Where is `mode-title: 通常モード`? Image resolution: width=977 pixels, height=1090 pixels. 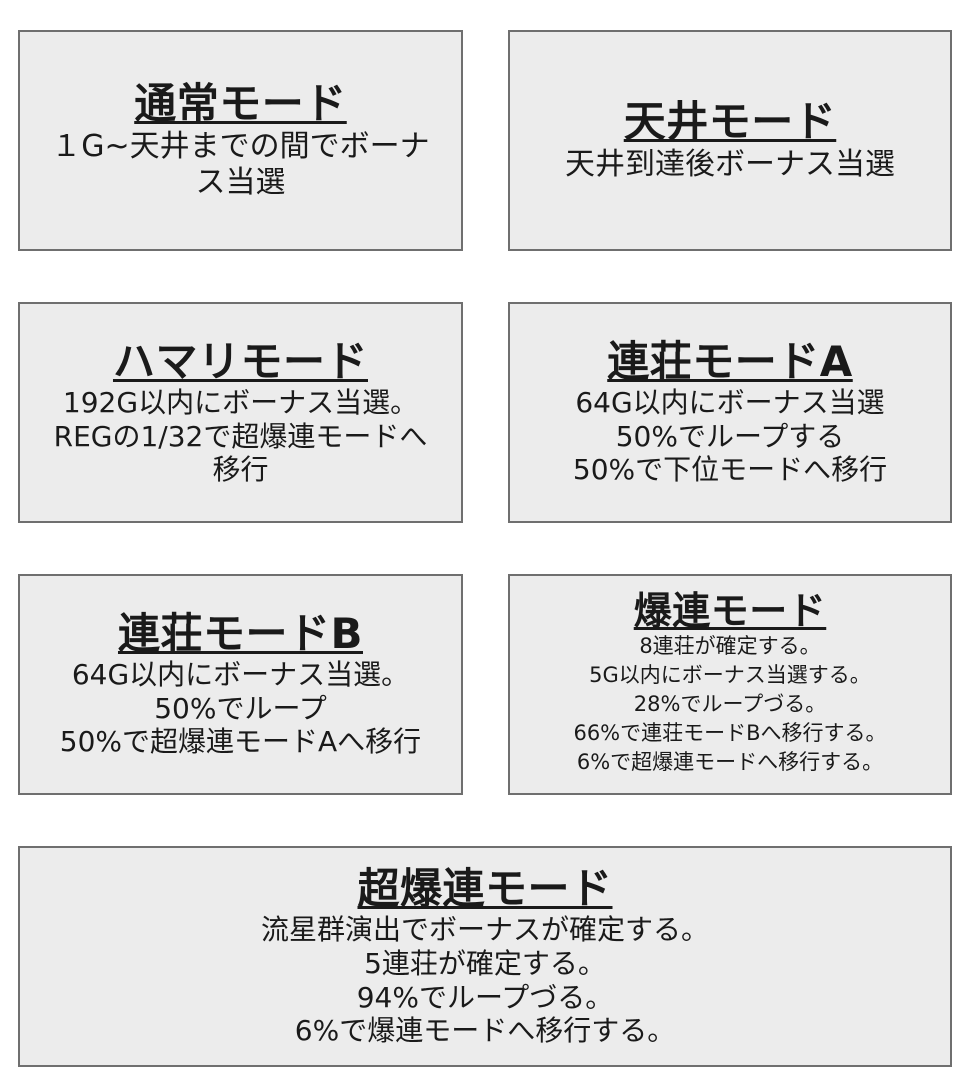
mode-title: 通常モード is located at coordinates (240, 104).